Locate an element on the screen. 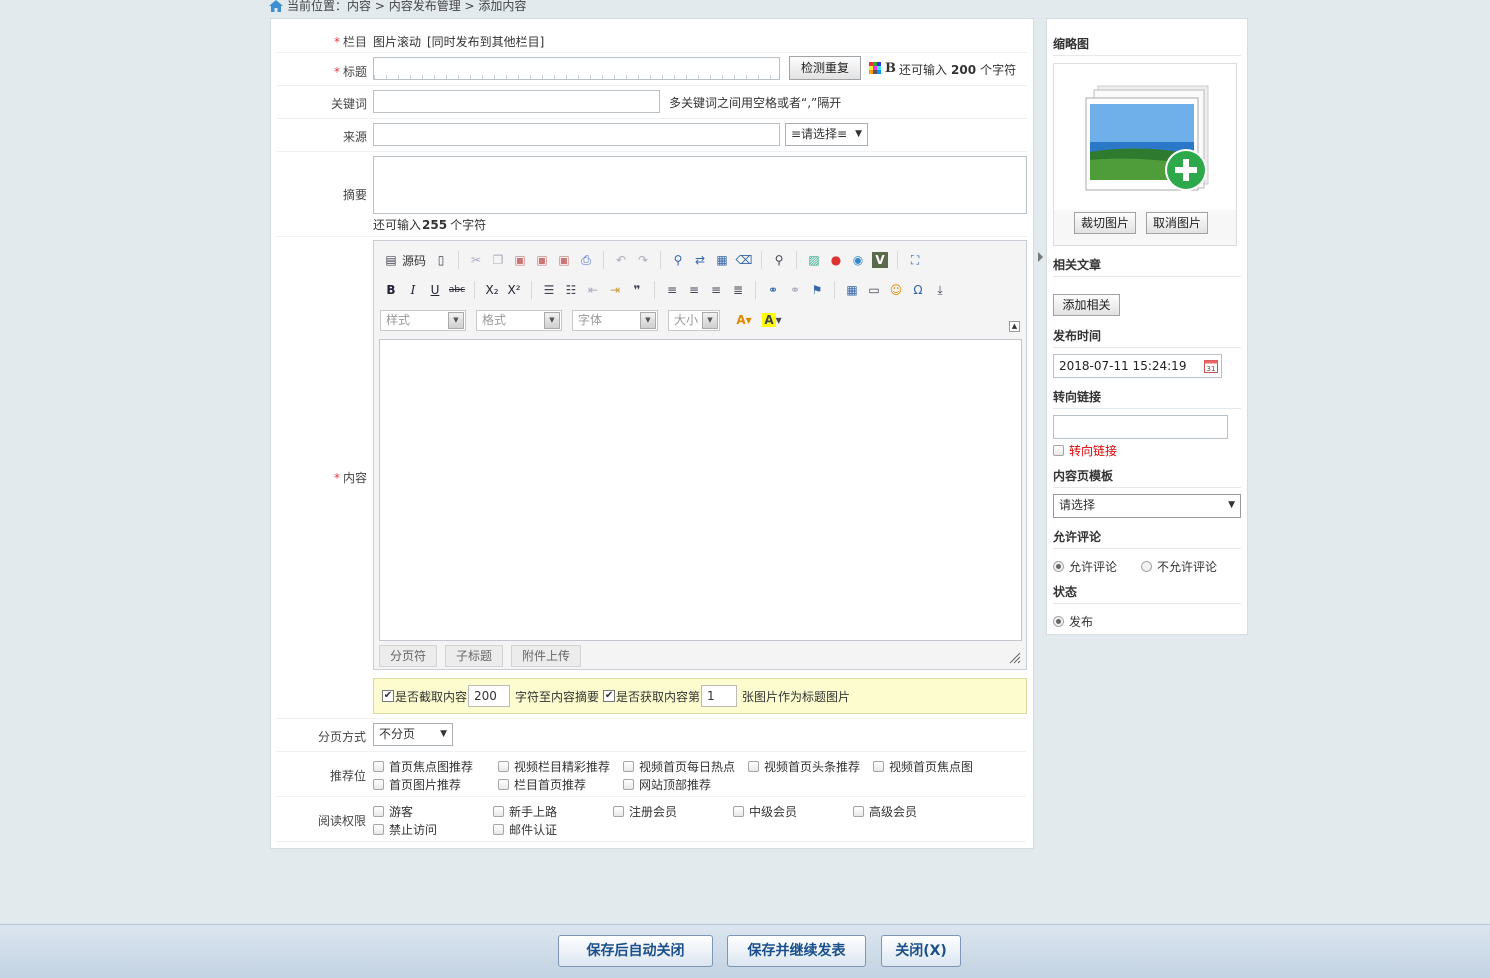 This screenshot has height=978, width=1490. bold-icon: B is located at coordinates (391, 290).